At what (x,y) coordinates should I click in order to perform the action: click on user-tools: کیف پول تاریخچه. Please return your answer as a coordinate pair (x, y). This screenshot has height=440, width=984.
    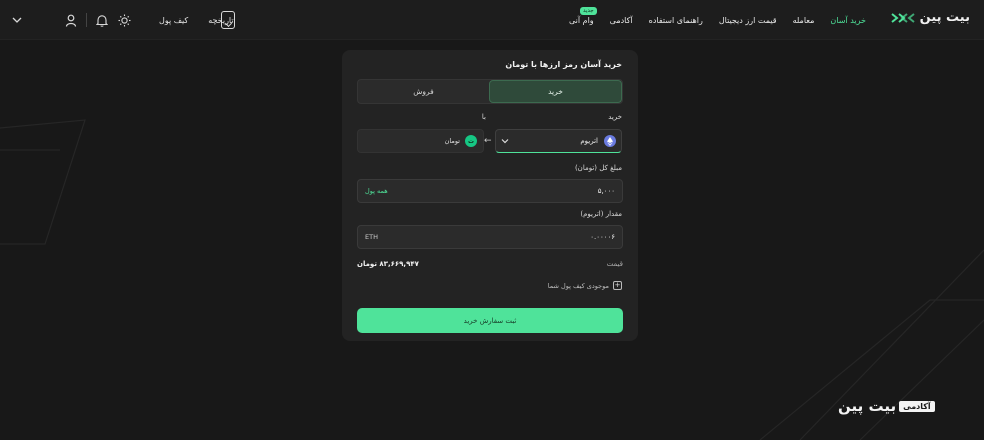
    Looking at the image, I should click on (122, 20).